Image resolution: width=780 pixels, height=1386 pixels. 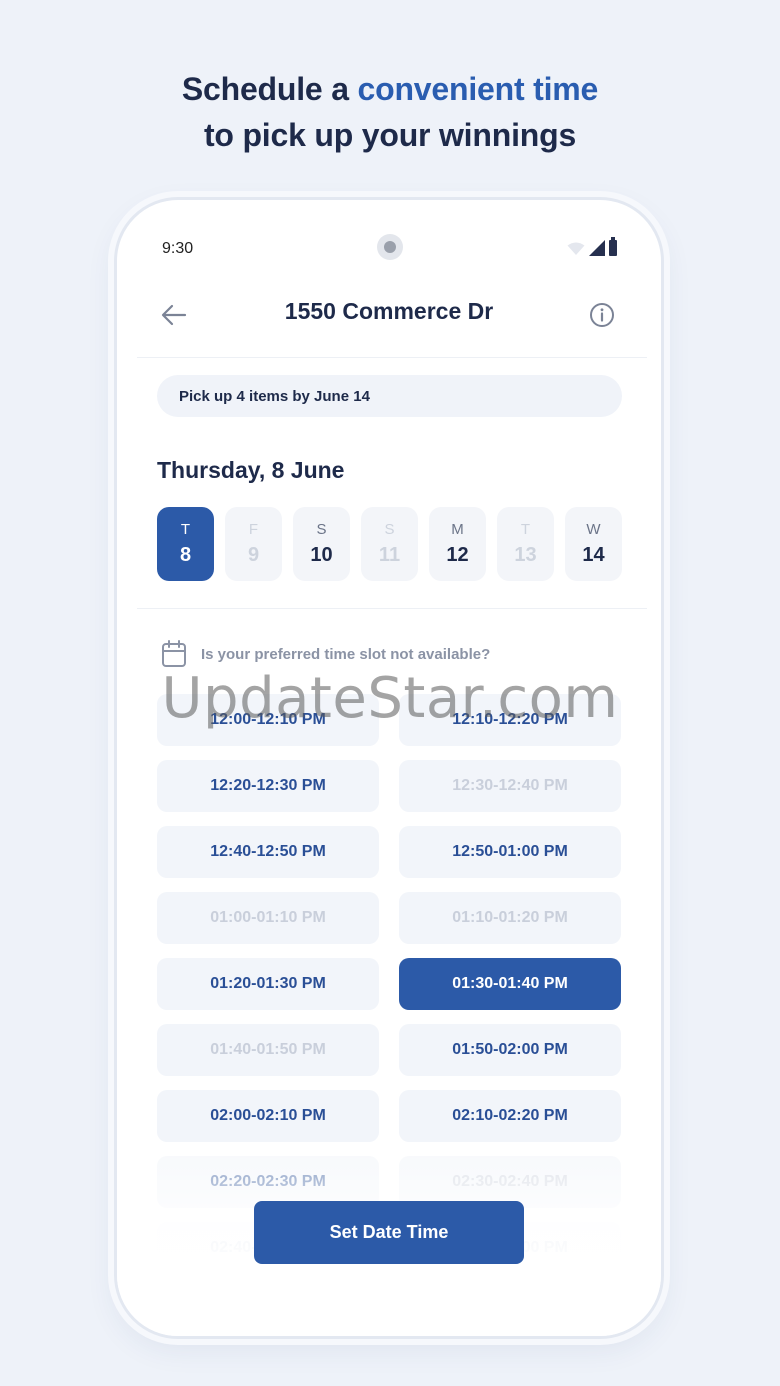 I want to click on day-chip: S 11, so click(x=389, y=544).